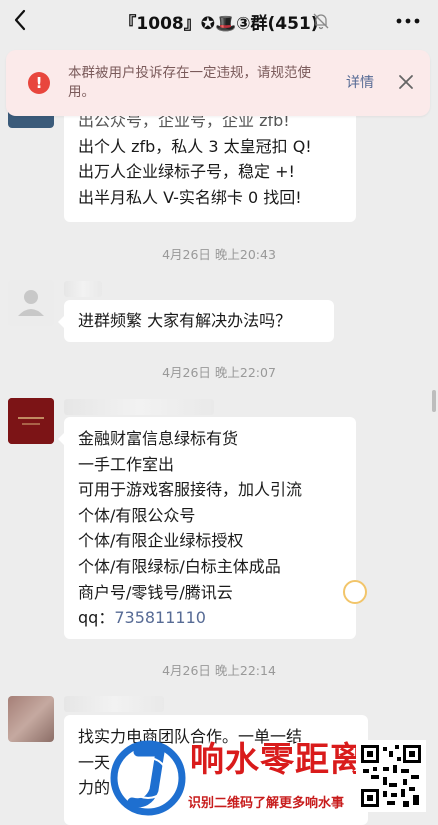 This screenshot has width=438, height=825. I want to click on scrollbar, so click(434, 401).